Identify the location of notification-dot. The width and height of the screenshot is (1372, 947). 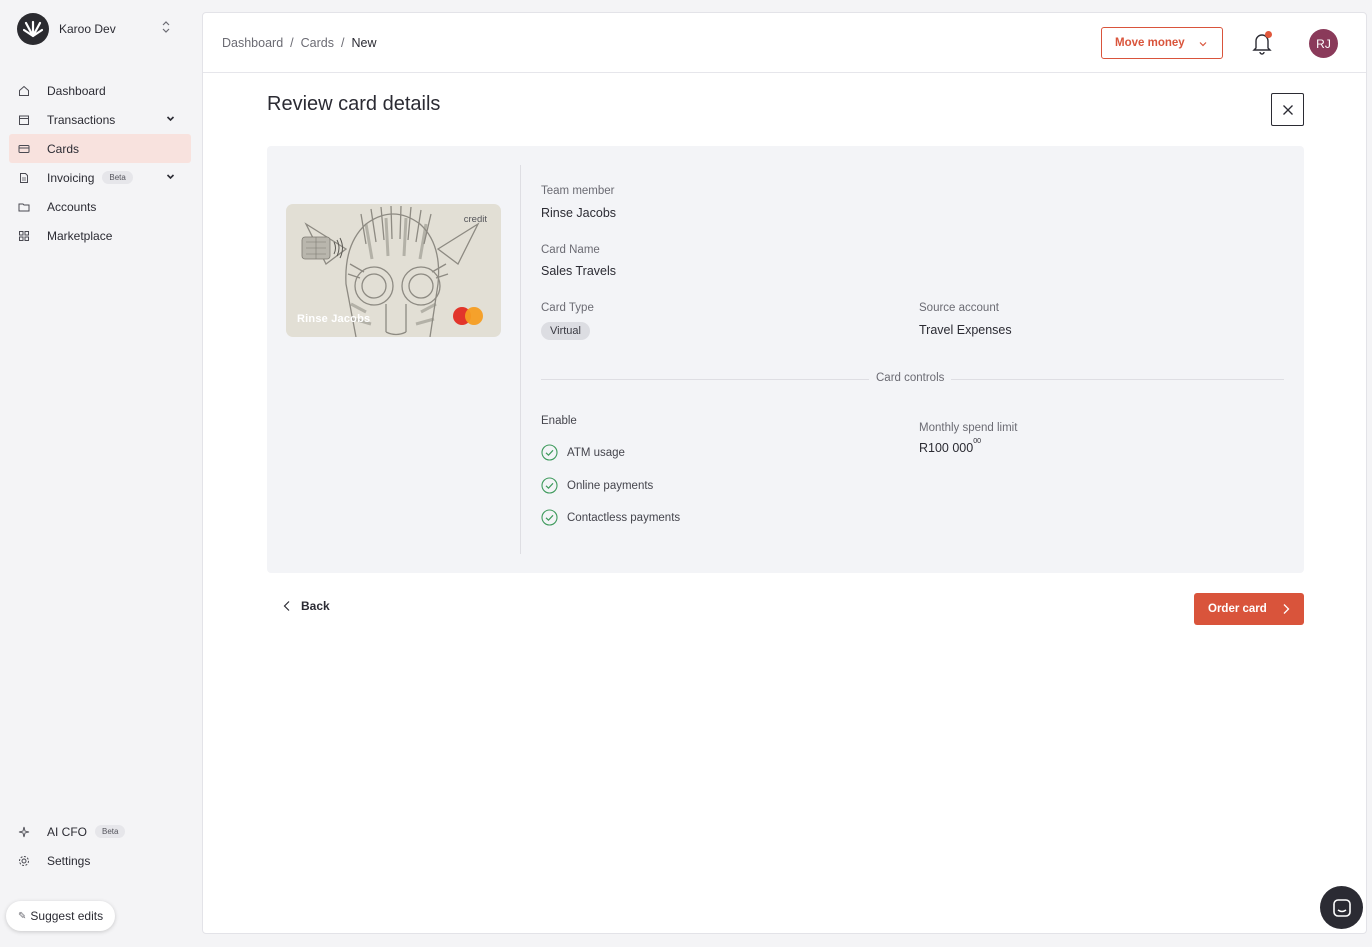
(1268, 34).